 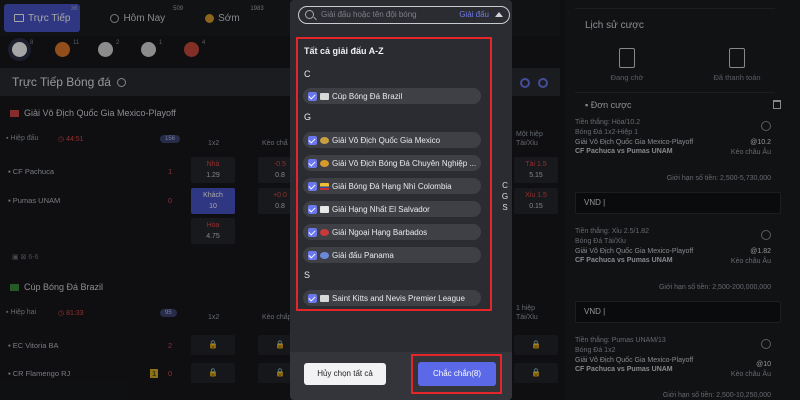 I want to click on league-item-el-salvador: Giải Hạng Nhất El Salvador, so click(x=392, y=209).